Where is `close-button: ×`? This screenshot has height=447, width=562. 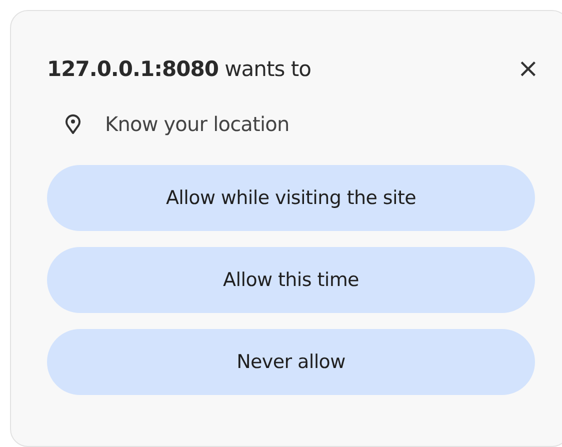 close-button: × is located at coordinates (528, 69).